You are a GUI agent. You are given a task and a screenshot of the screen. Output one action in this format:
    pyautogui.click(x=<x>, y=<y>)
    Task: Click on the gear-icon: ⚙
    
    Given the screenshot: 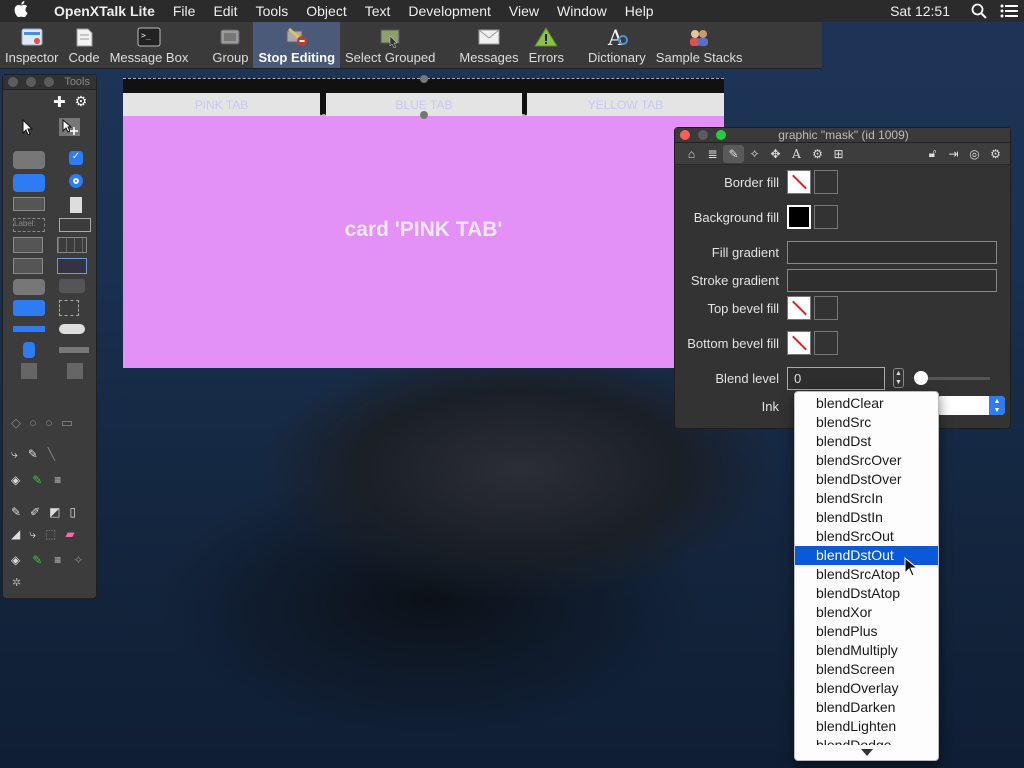 What is the action you would take?
    pyautogui.click(x=81, y=102)
    